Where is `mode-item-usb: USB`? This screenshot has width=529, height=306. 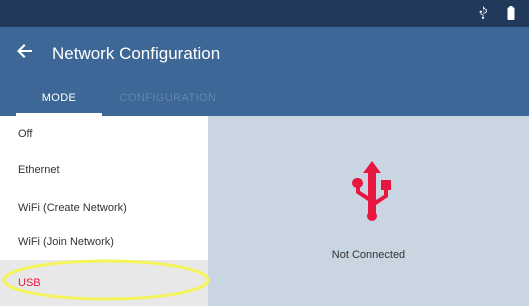 mode-item-usb: USB is located at coordinates (104, 283).